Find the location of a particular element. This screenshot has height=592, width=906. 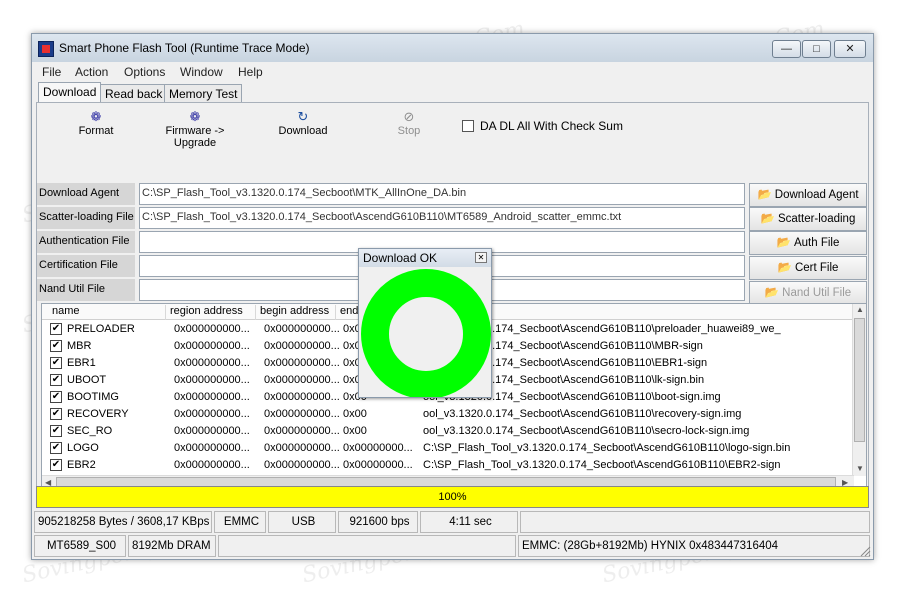

nand-util-button-label: Nand Util File is located at coordinates (817, 293).